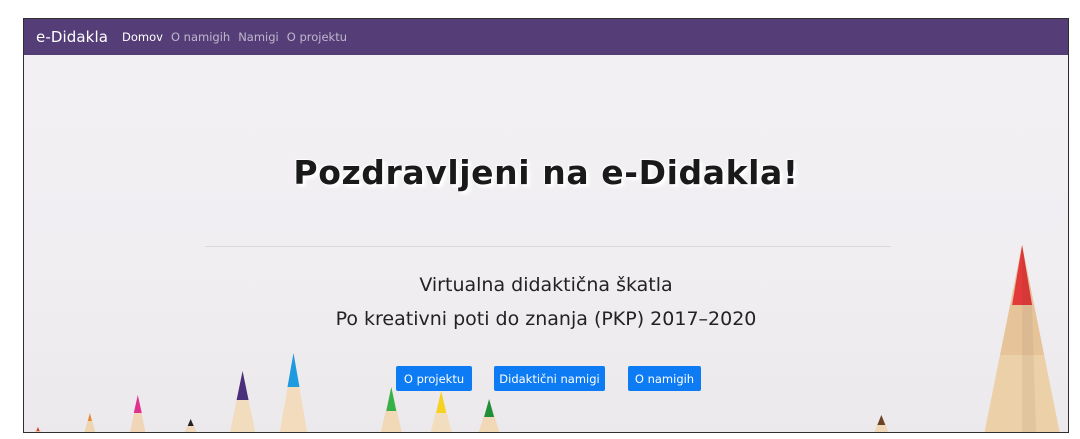 Image resolution: width=1080 pixels, height=439 pixels. Describe the element at coordinates (546, 285) in the screenshot. I see `subtitle-line-1: Virtualna didaktična škatla` at that location.